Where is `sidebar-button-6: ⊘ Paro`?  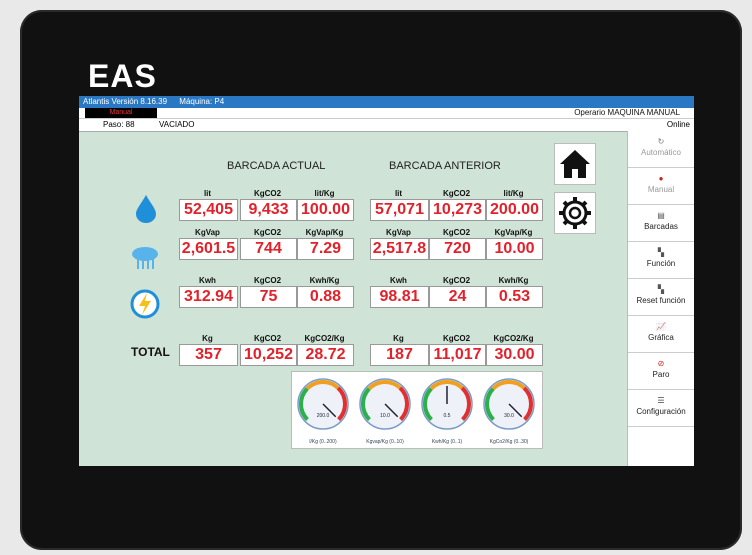
sidebar-button-6: ⊘ Paro is located at coordinates (661, 371).